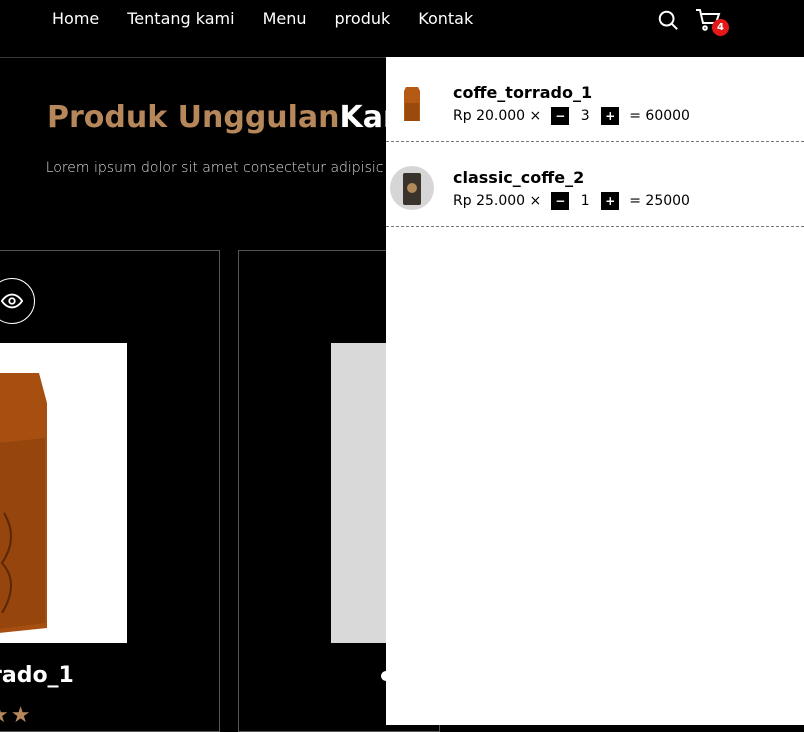 The width and height of the screenshot is (804, 732). What do you see at coordinates (445, 18) in the screenshot?
I see `nav-link-kontak: Kontak` at bounding box center [445, 18].